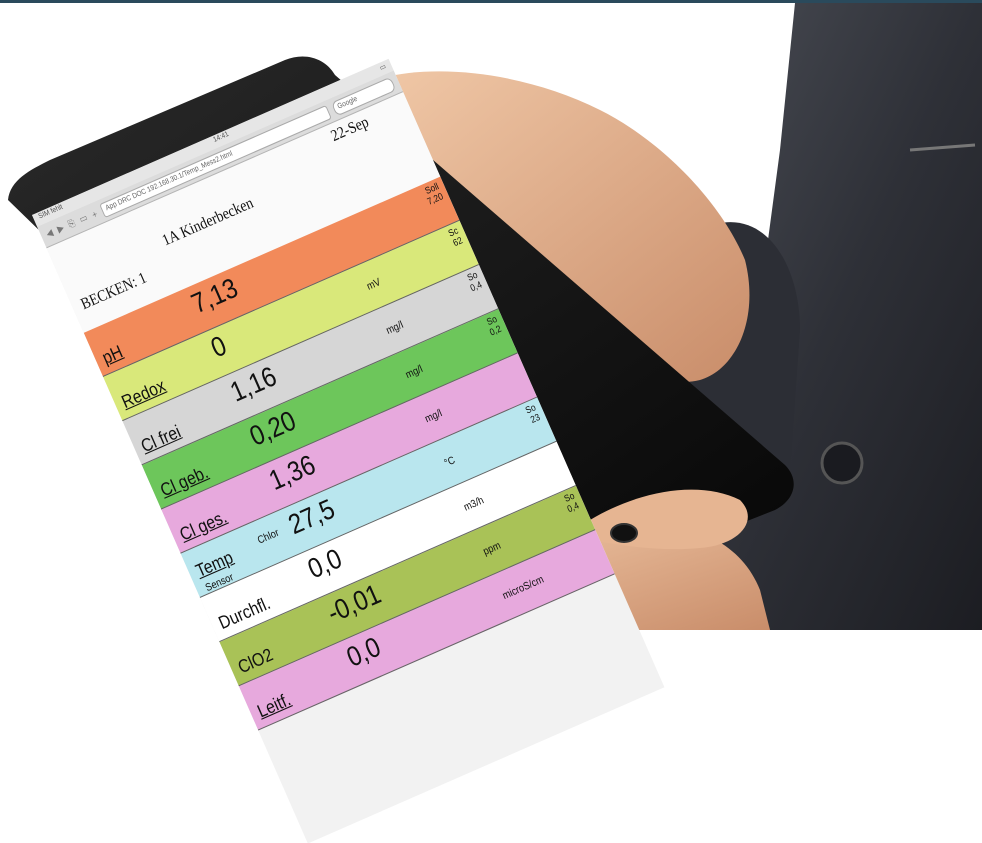  I want to click on row-setpoint: Soll 7,20, so click(434, 193).